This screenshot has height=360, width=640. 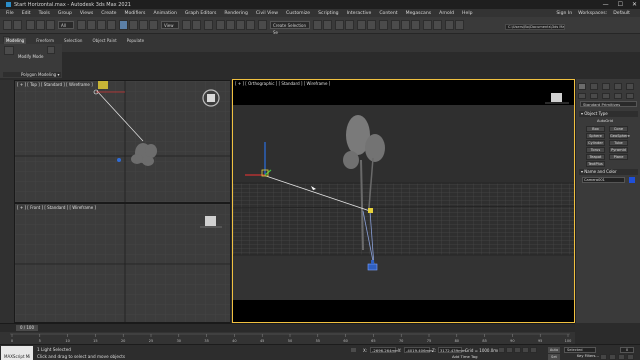 I want to click on link-icon, so click(x=30, y=25).